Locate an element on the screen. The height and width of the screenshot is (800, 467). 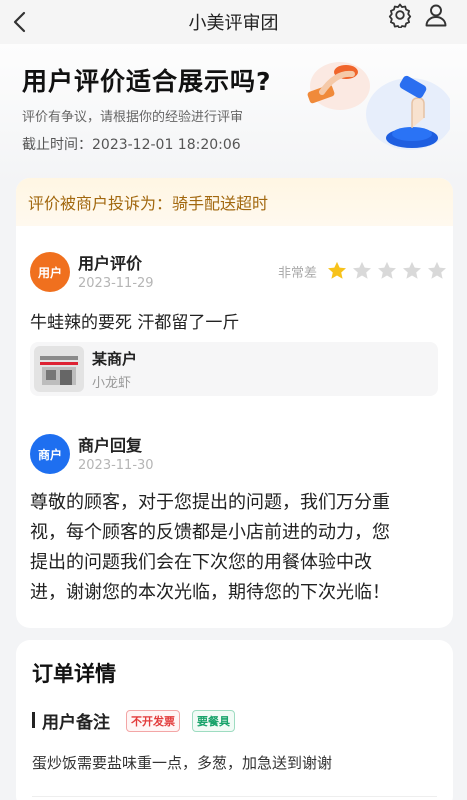
user-icon is located at coordinates (436, 15).